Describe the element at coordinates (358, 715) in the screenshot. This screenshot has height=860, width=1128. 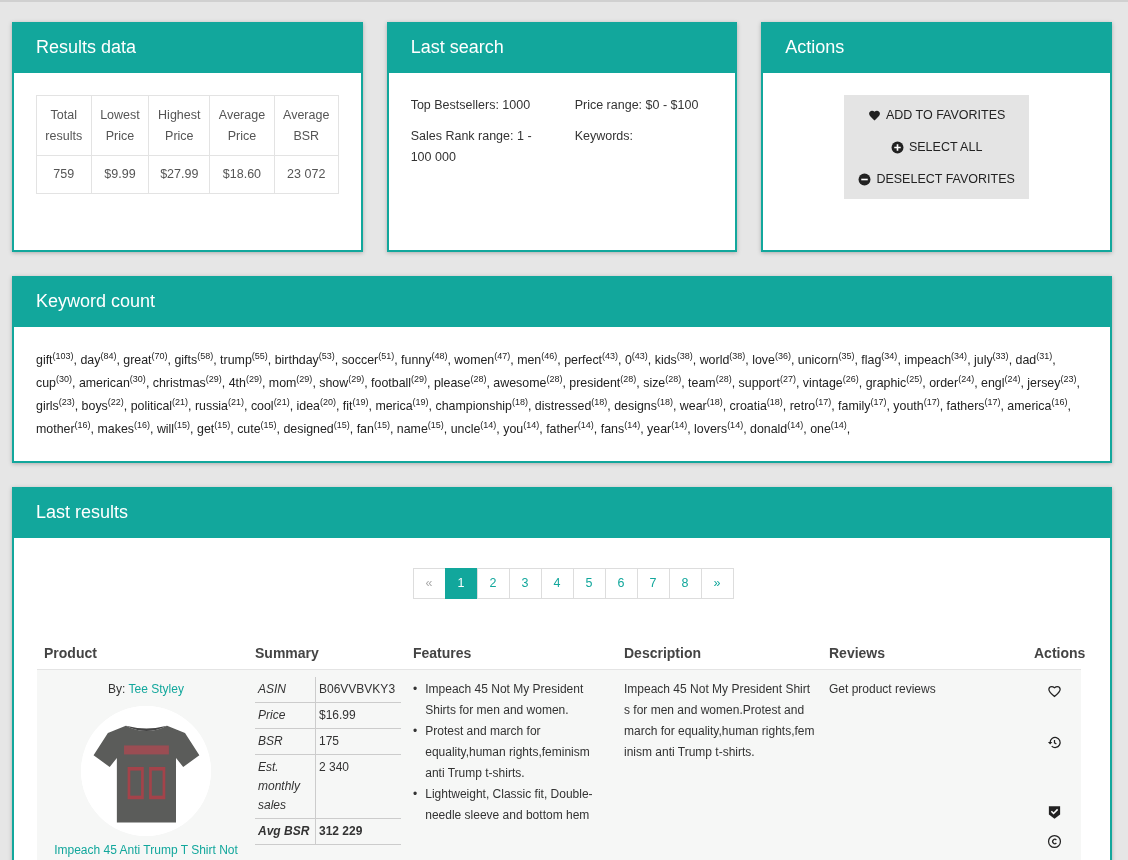
I see `summary-value: $16.99` at that location.